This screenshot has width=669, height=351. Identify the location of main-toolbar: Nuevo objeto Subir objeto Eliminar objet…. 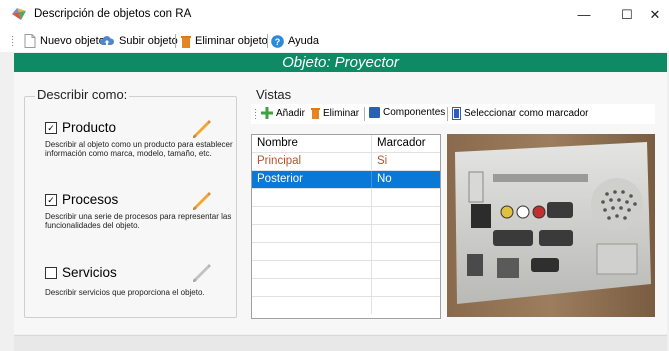
(334, 40).